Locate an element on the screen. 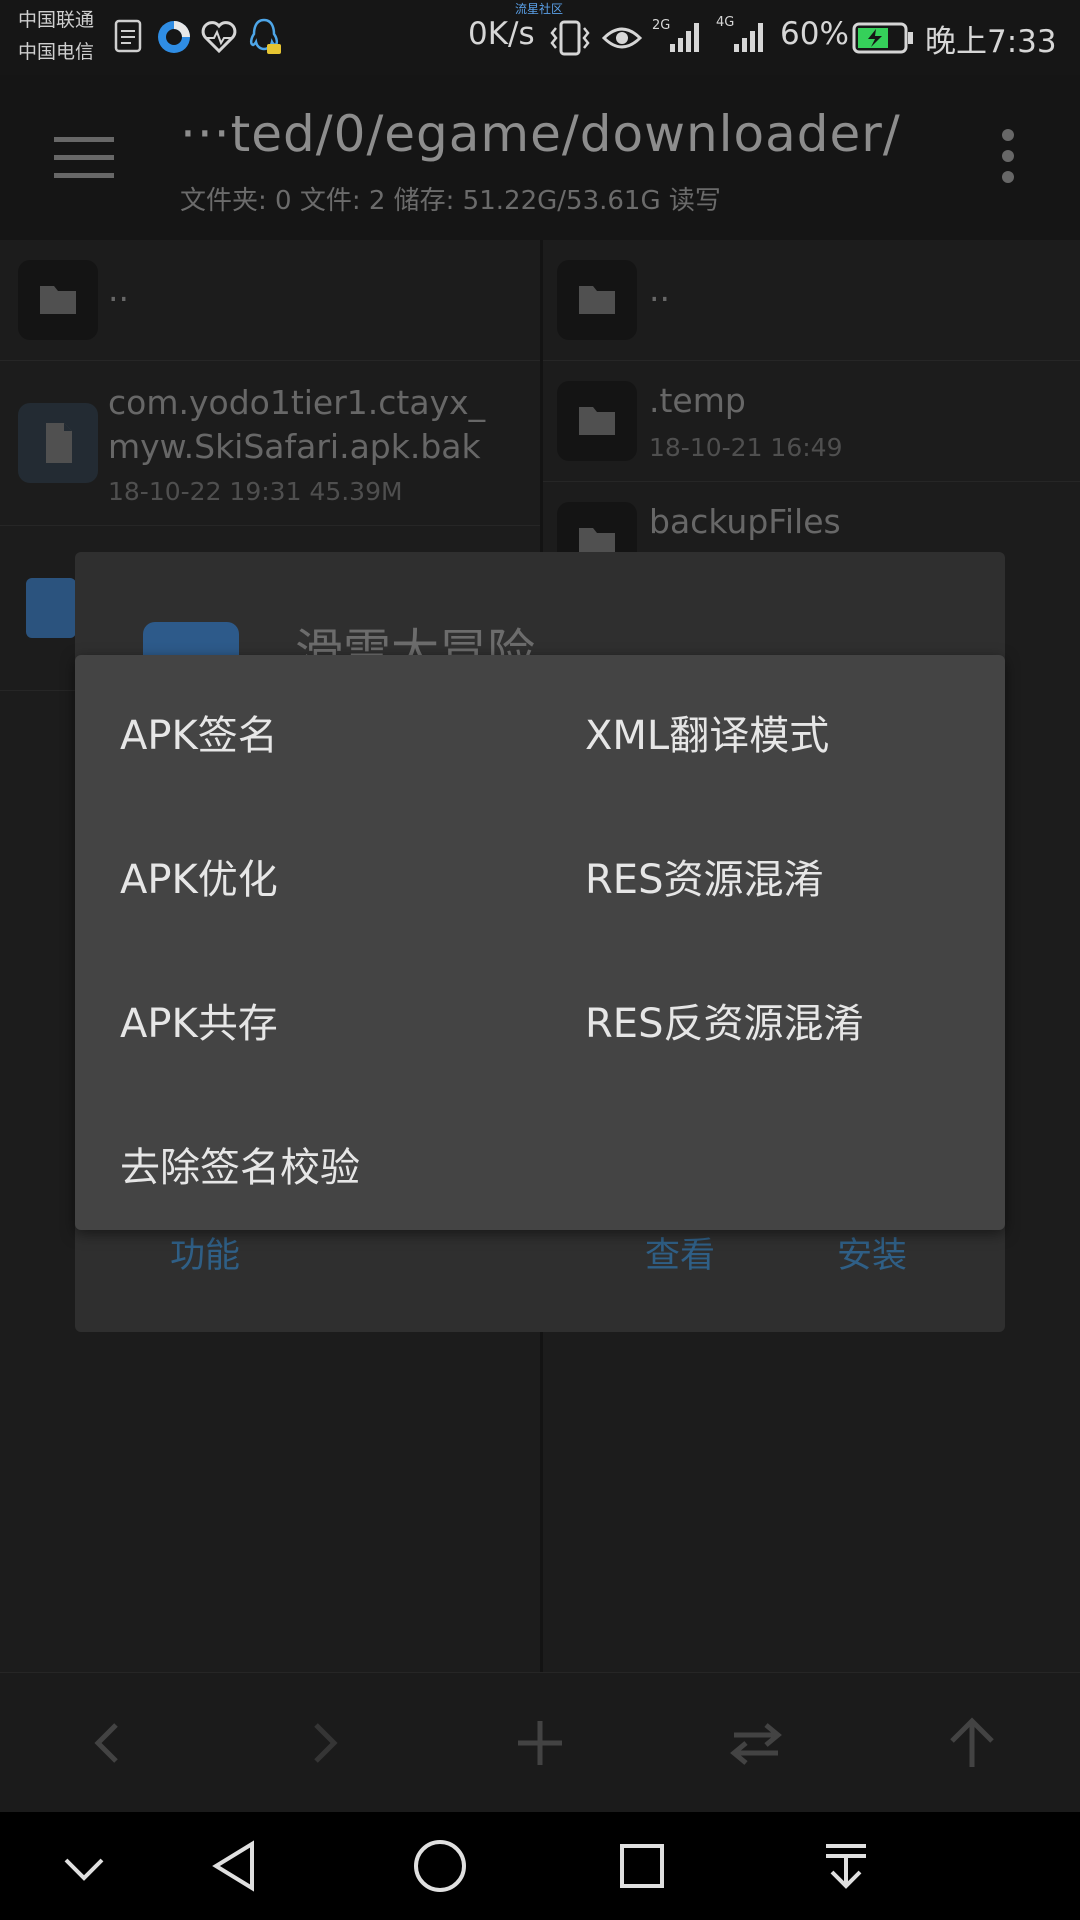 Image resolution: width=1080 pixels, height=1920 pixels. community-label: 流星社区 is located at coordinates (539, 9).